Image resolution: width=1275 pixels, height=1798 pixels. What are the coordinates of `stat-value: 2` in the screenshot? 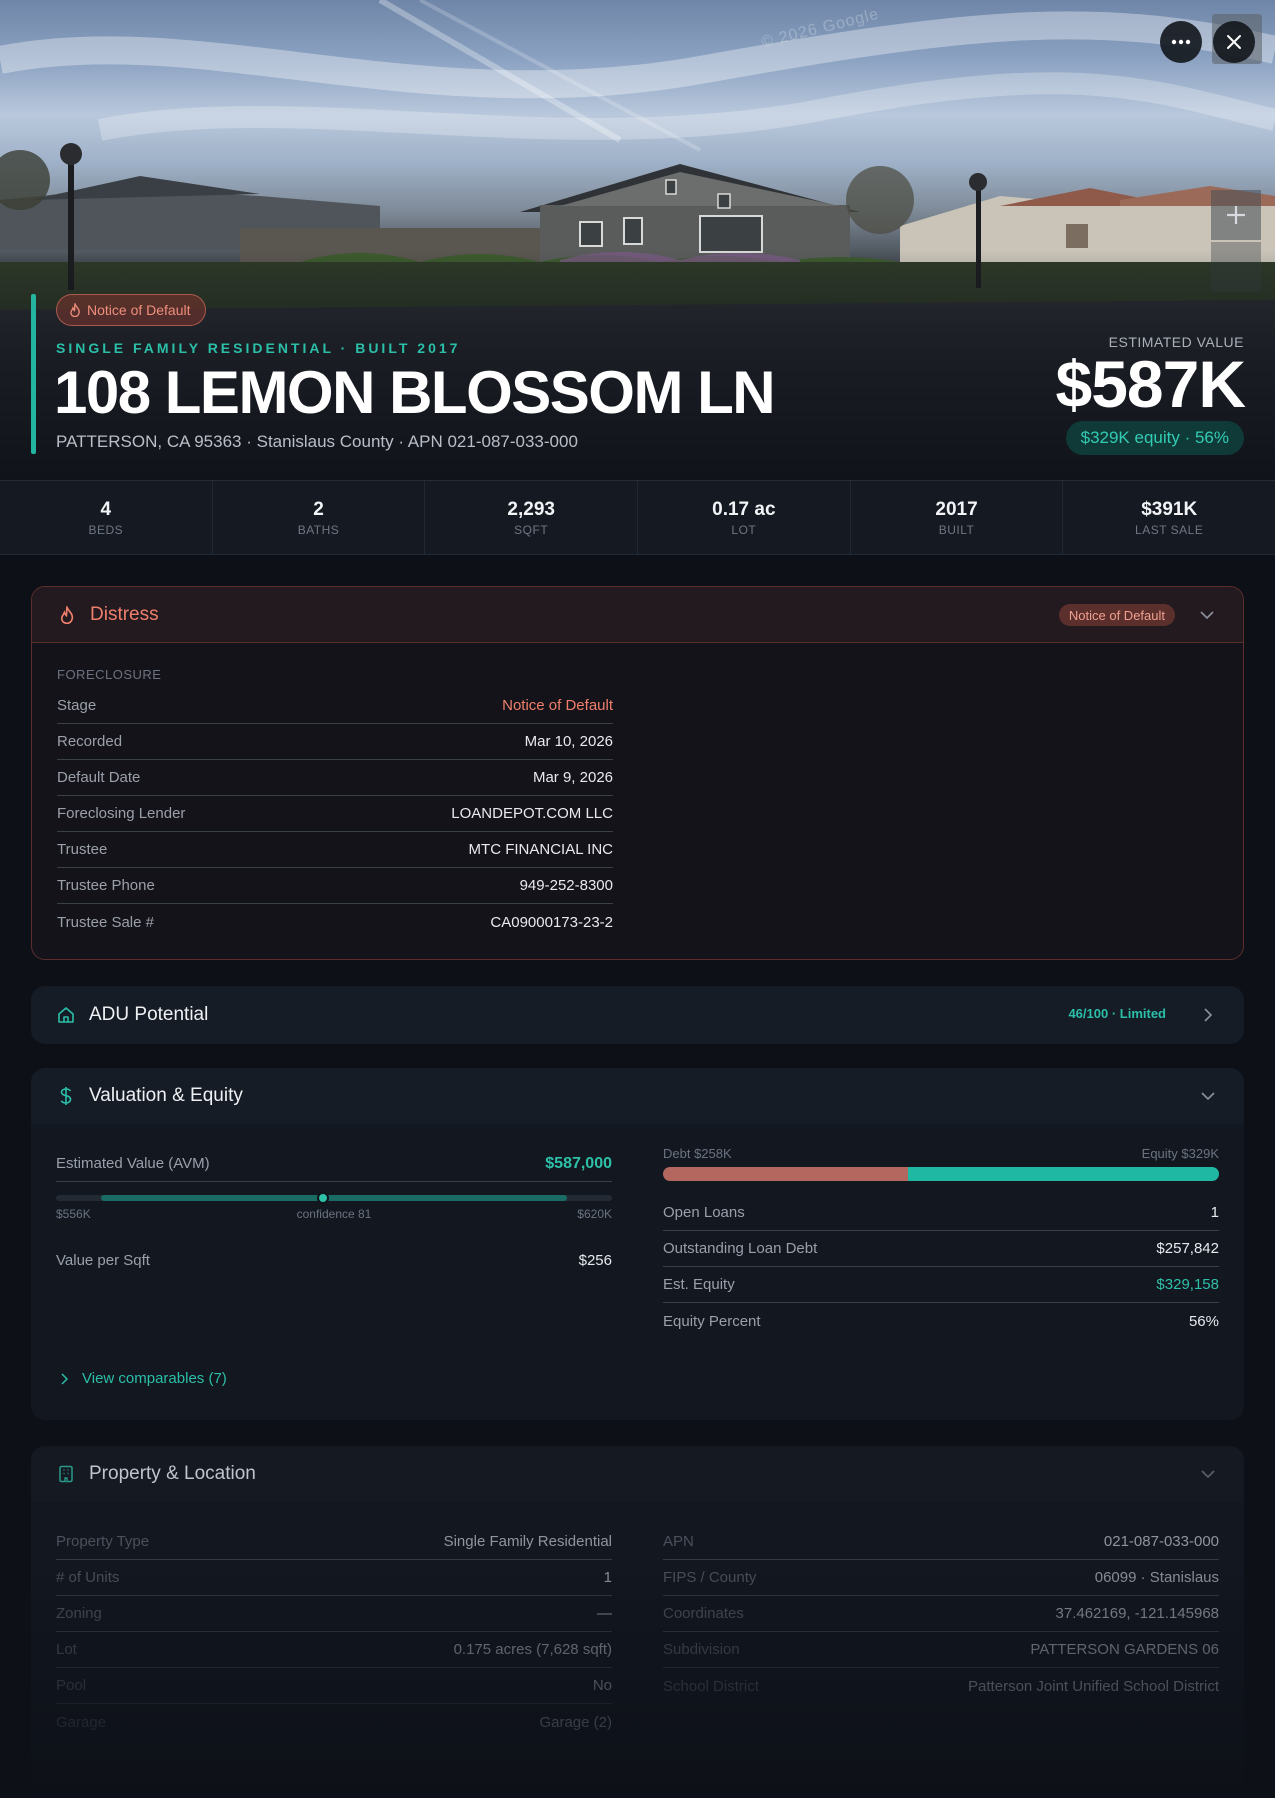 It's located at (318, 509).